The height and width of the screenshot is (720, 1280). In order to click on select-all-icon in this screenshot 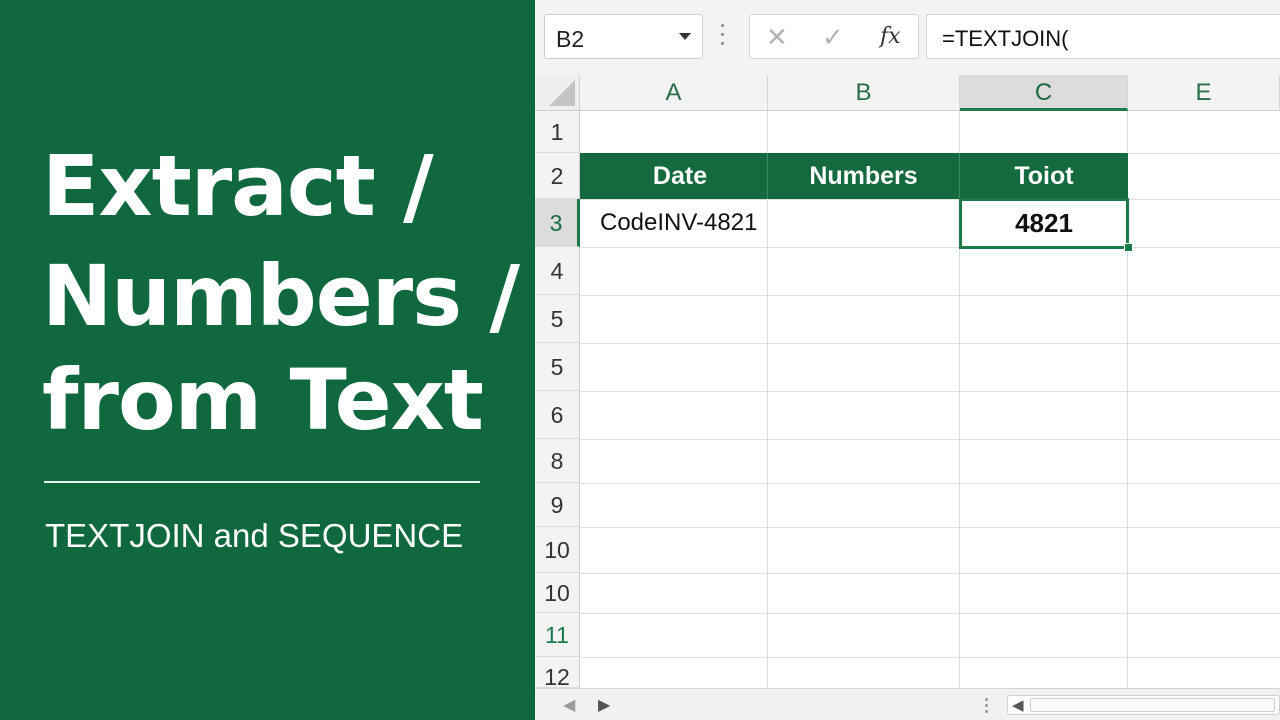, I will do `click(562, 93)`.